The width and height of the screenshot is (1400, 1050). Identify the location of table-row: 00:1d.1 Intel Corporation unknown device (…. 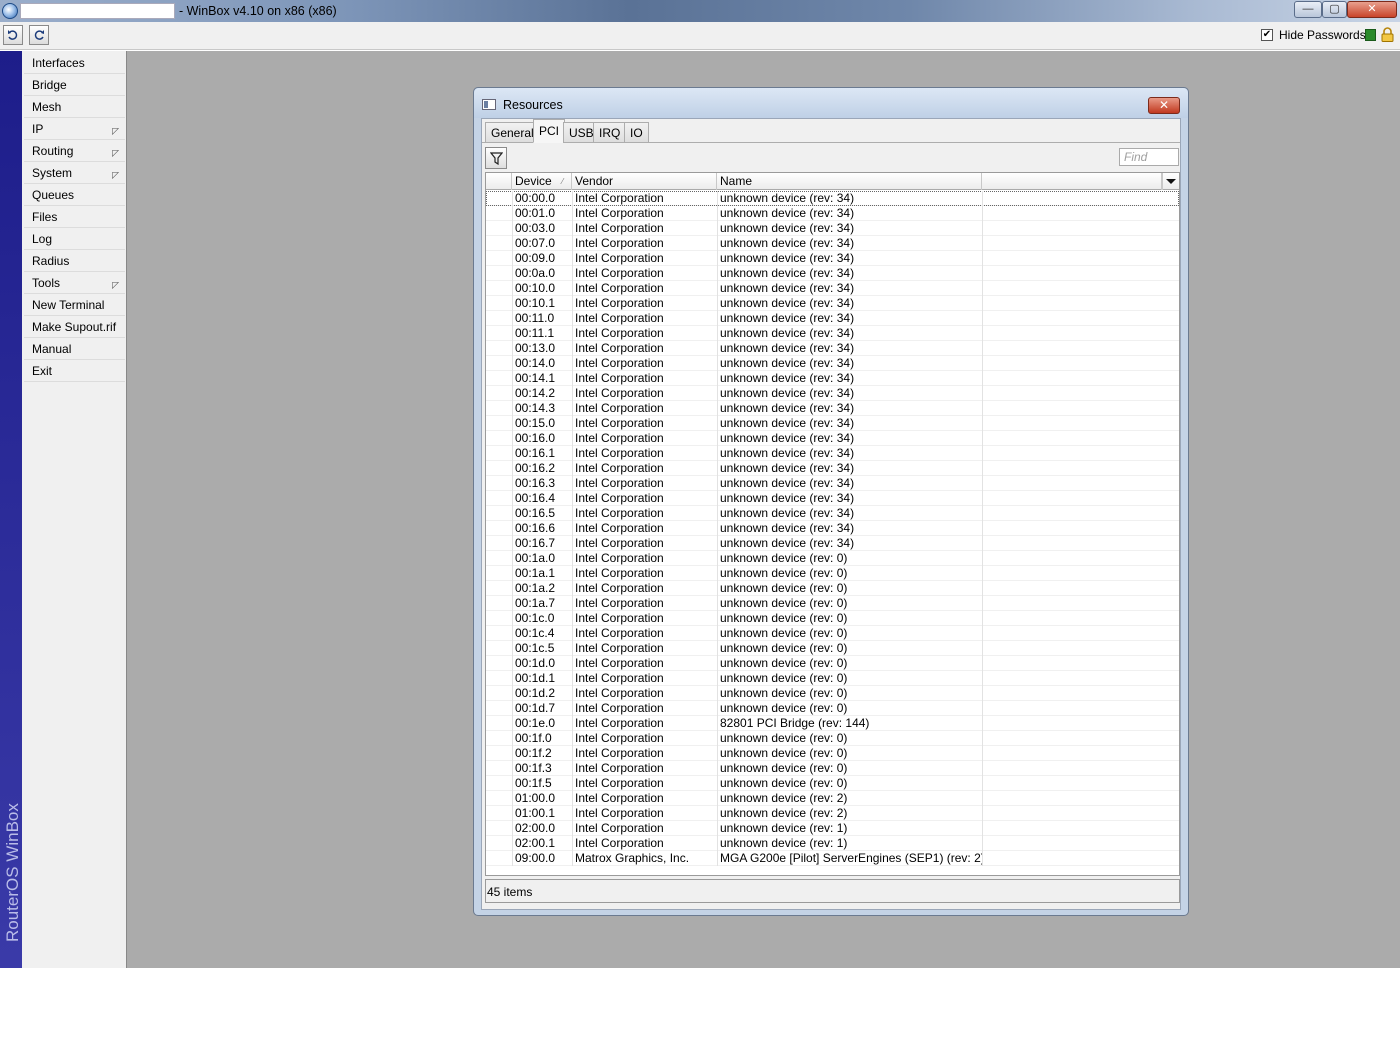
(832, 678).